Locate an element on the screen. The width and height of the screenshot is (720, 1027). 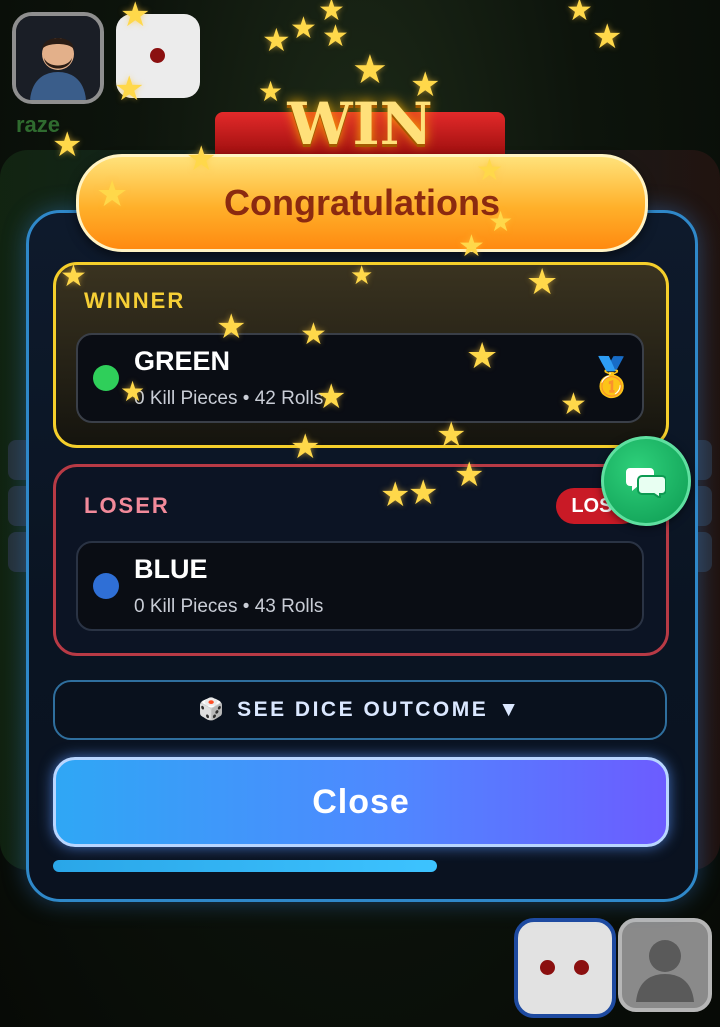
progress-fill is located at coordinates (245, 866).